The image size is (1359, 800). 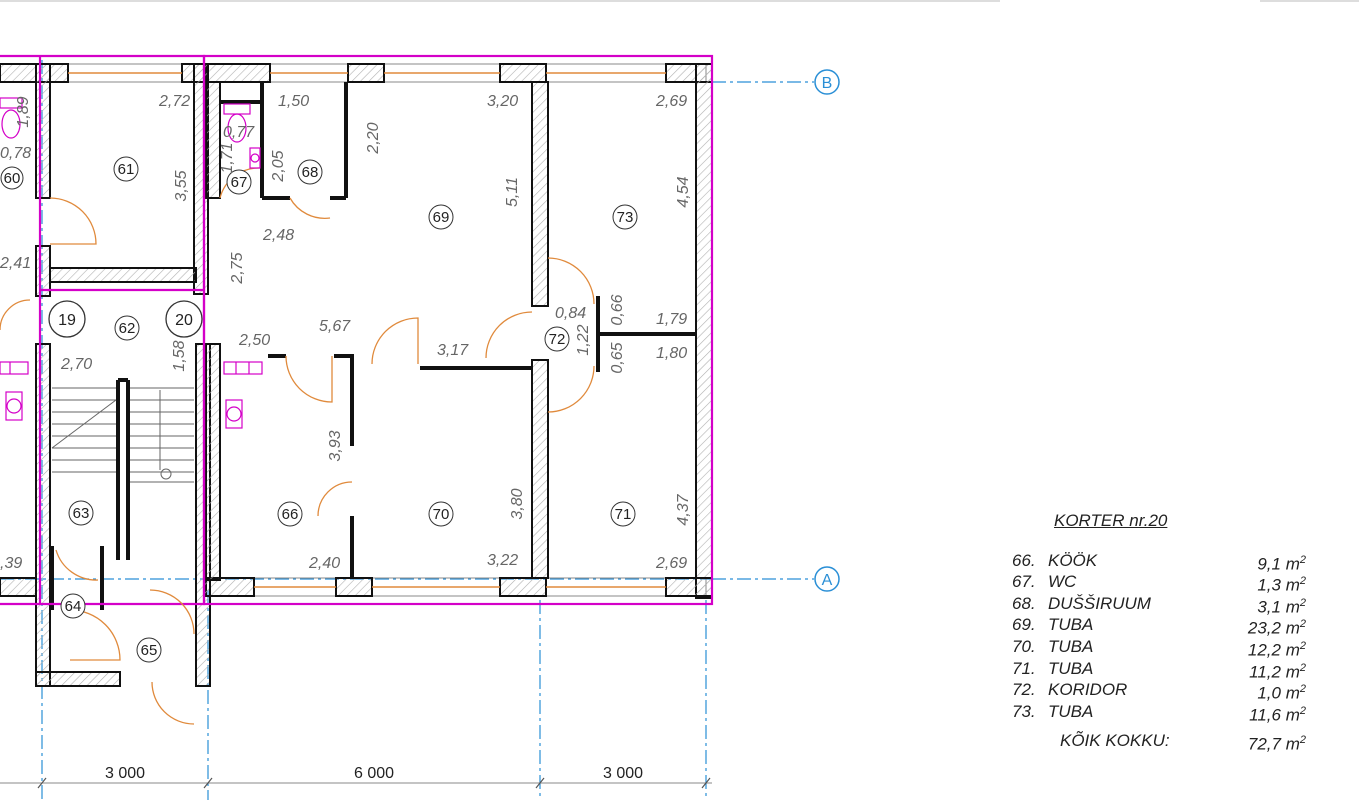 I want to click on legend-row: 73. TUBA 11,6 m2, so click(x=1160, y=713).